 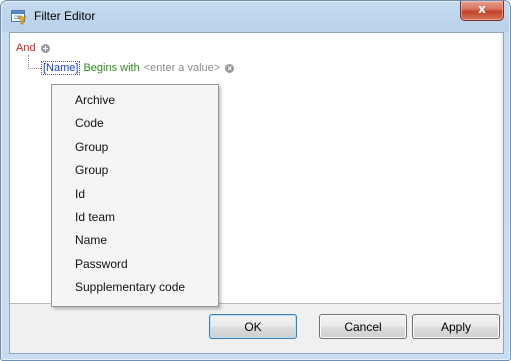 I want to click on close-icon: x, so click(x=482, y=9).